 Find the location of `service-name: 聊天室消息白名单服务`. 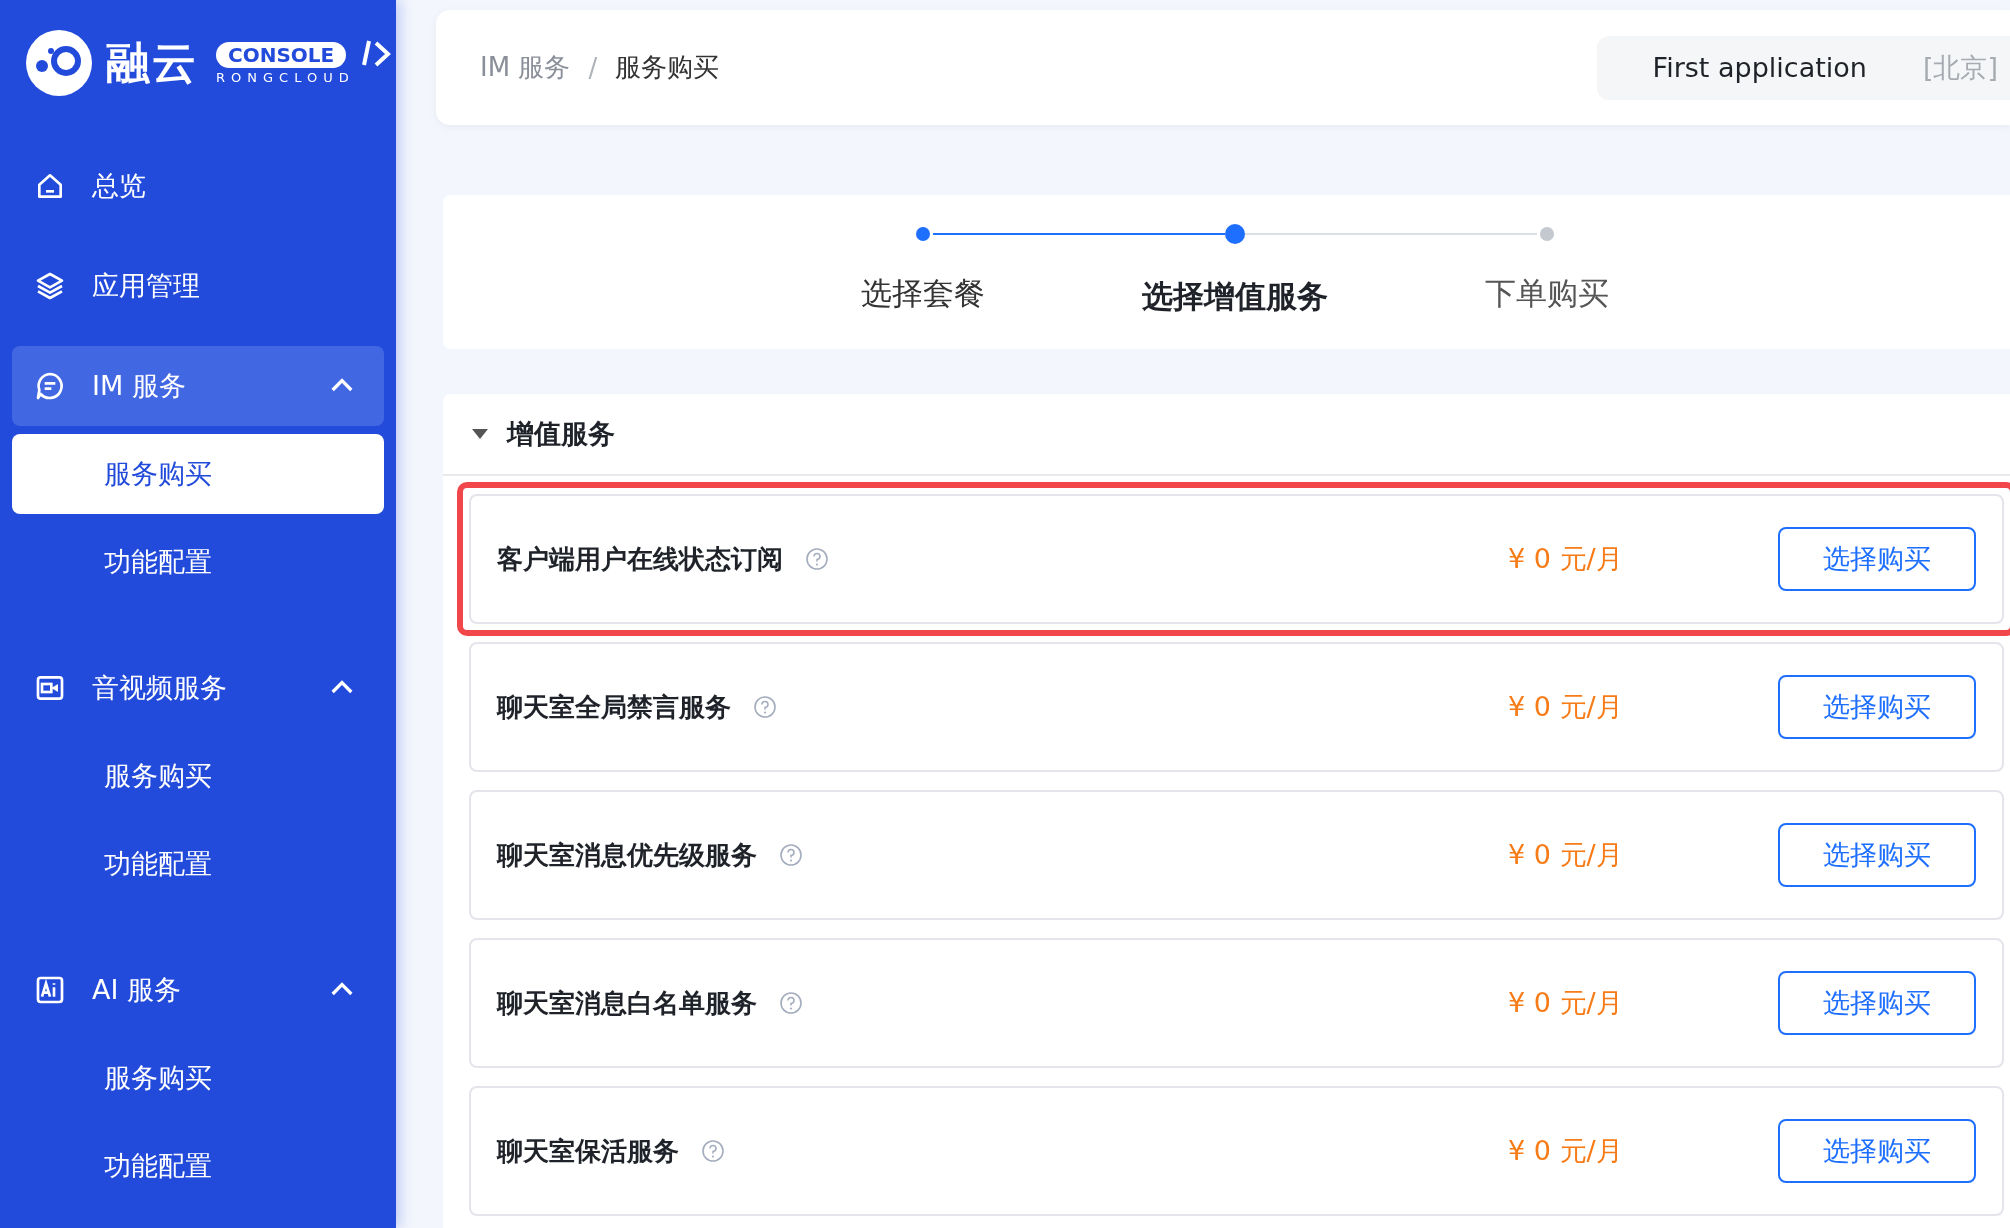

service-name: 聊天室消息白名单服务 is located at coordinates (627, 1003).